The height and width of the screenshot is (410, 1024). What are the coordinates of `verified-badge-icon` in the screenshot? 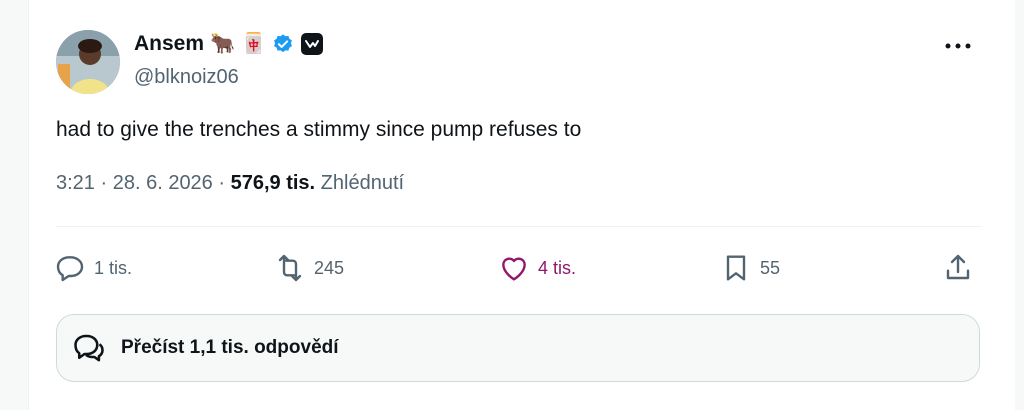 It's located at (283, 44).